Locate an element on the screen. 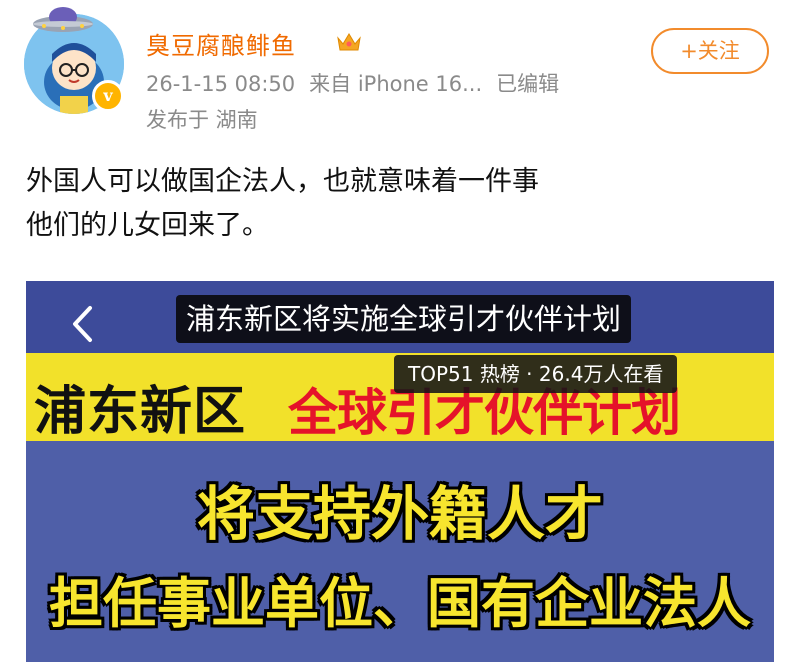 Image resolution: width=800 pixels, height=662 pixels. back-arrow-icon is located at coordinates (82, 324).